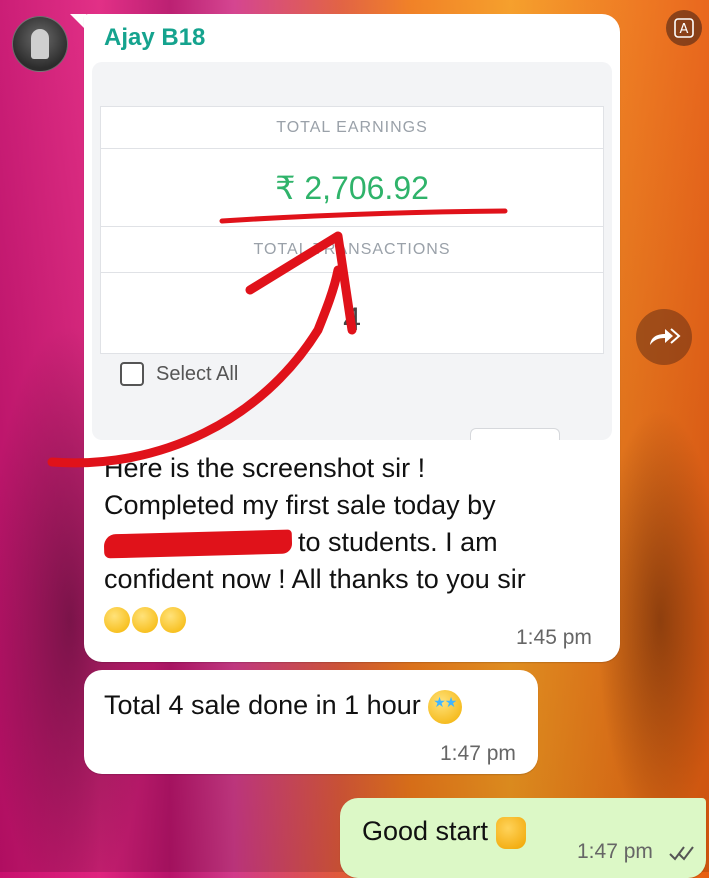  I want to click on total-transactions-label: TOTAL TRANSACTIONS, so click(352, 249).